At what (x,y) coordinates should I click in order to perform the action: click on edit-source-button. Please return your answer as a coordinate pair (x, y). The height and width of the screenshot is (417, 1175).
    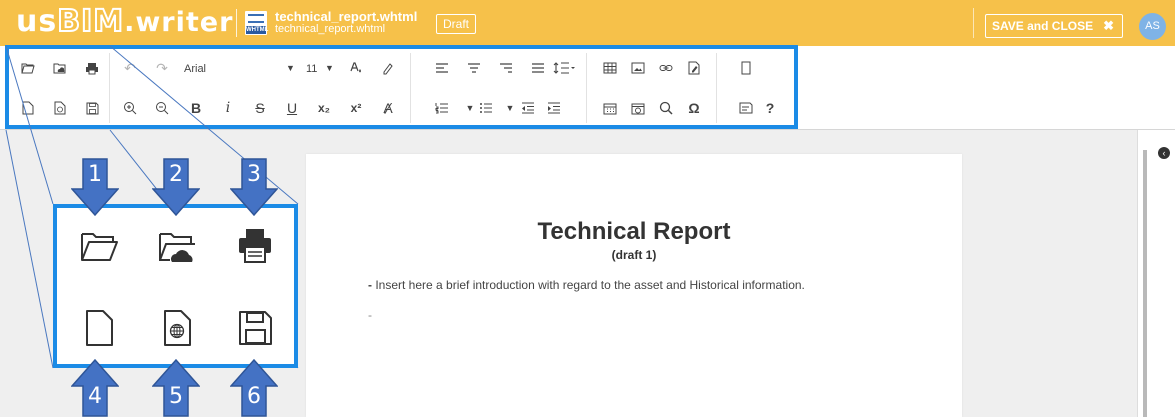
    Looking at the image, I should click on (694, 68).